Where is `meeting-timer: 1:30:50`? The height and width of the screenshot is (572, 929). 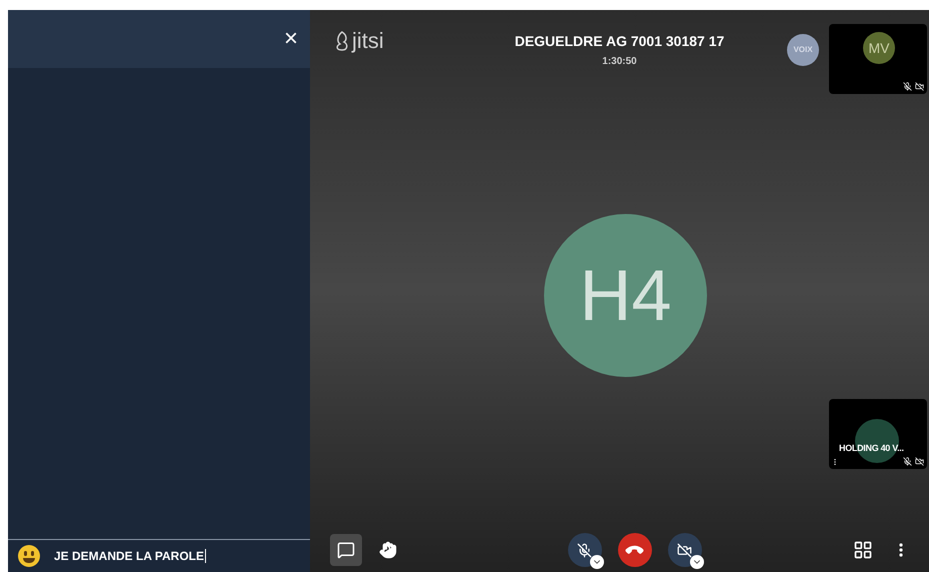 meeting-timer: 1:30:50 is located at coordinates (619, 62).